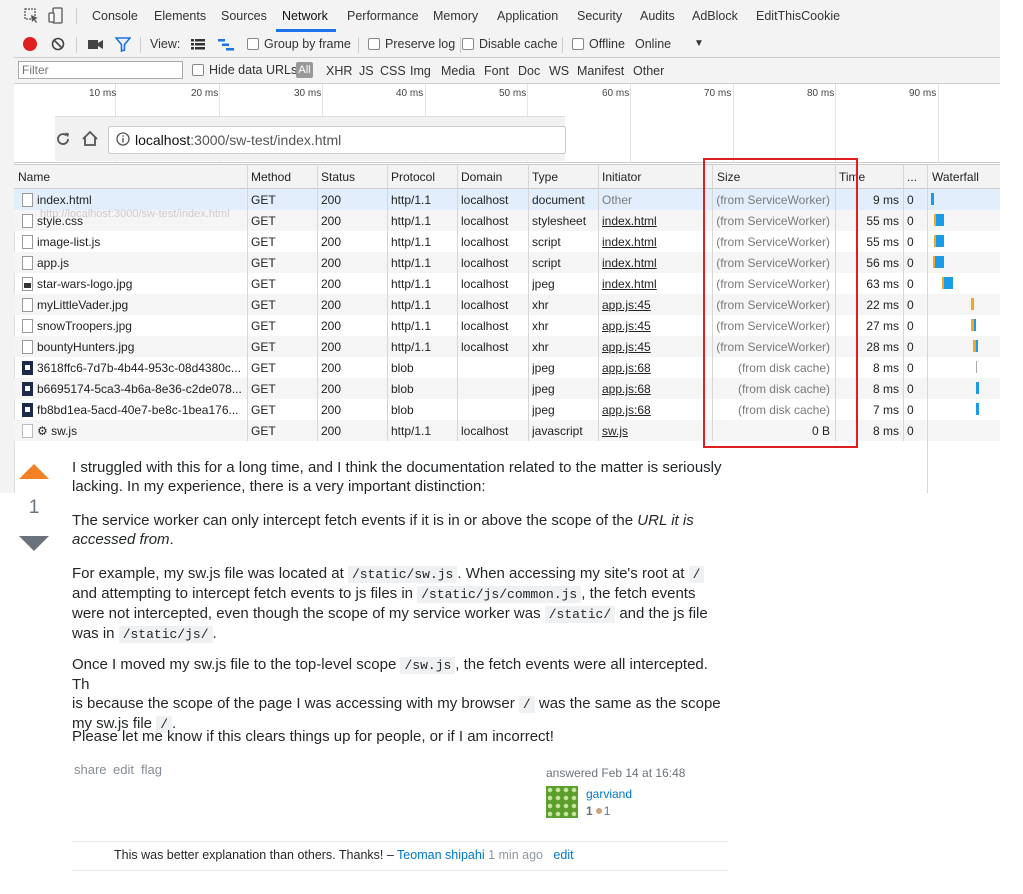  What do you see at coordinates (518, 44) in the screenshot?
I see `disable-cache-label: Disable cache` at bounding box center [518, 44].